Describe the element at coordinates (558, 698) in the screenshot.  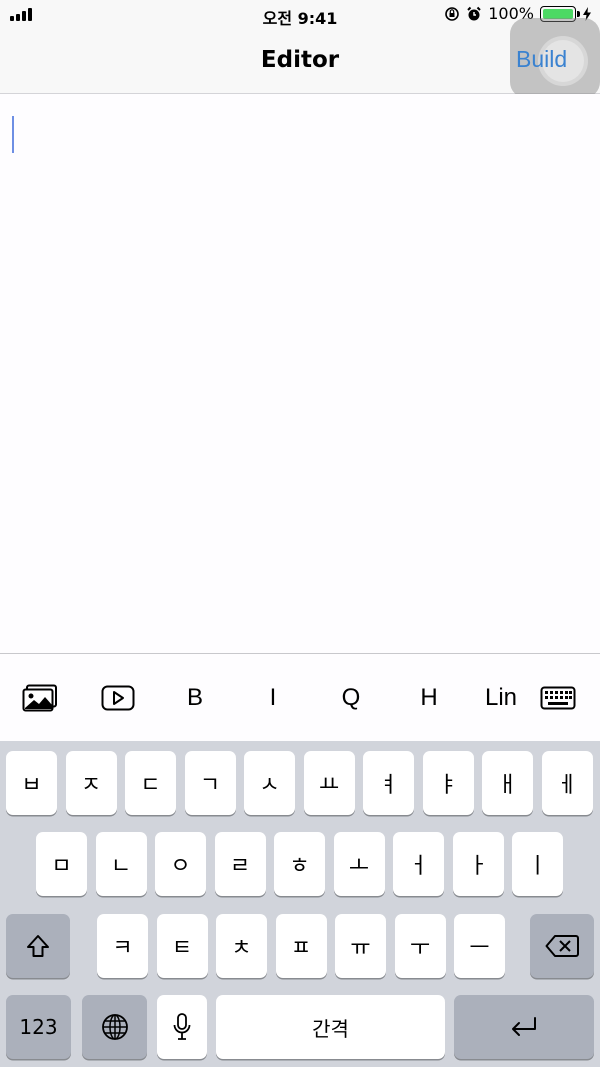
I see `hide-keyboard-icon` at that location.